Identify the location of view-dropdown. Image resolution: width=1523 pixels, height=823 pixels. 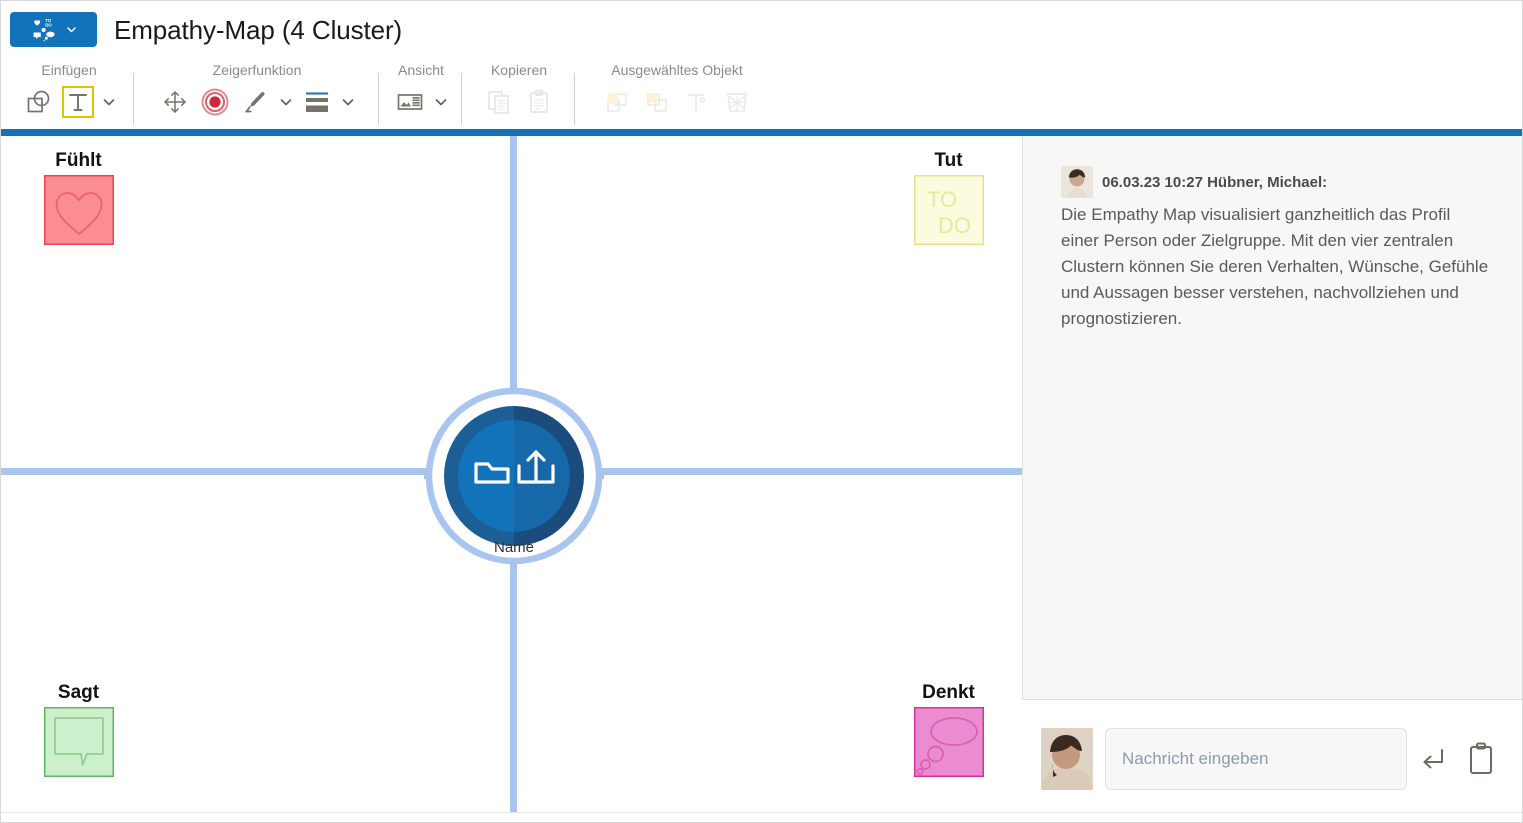
(441, 102).